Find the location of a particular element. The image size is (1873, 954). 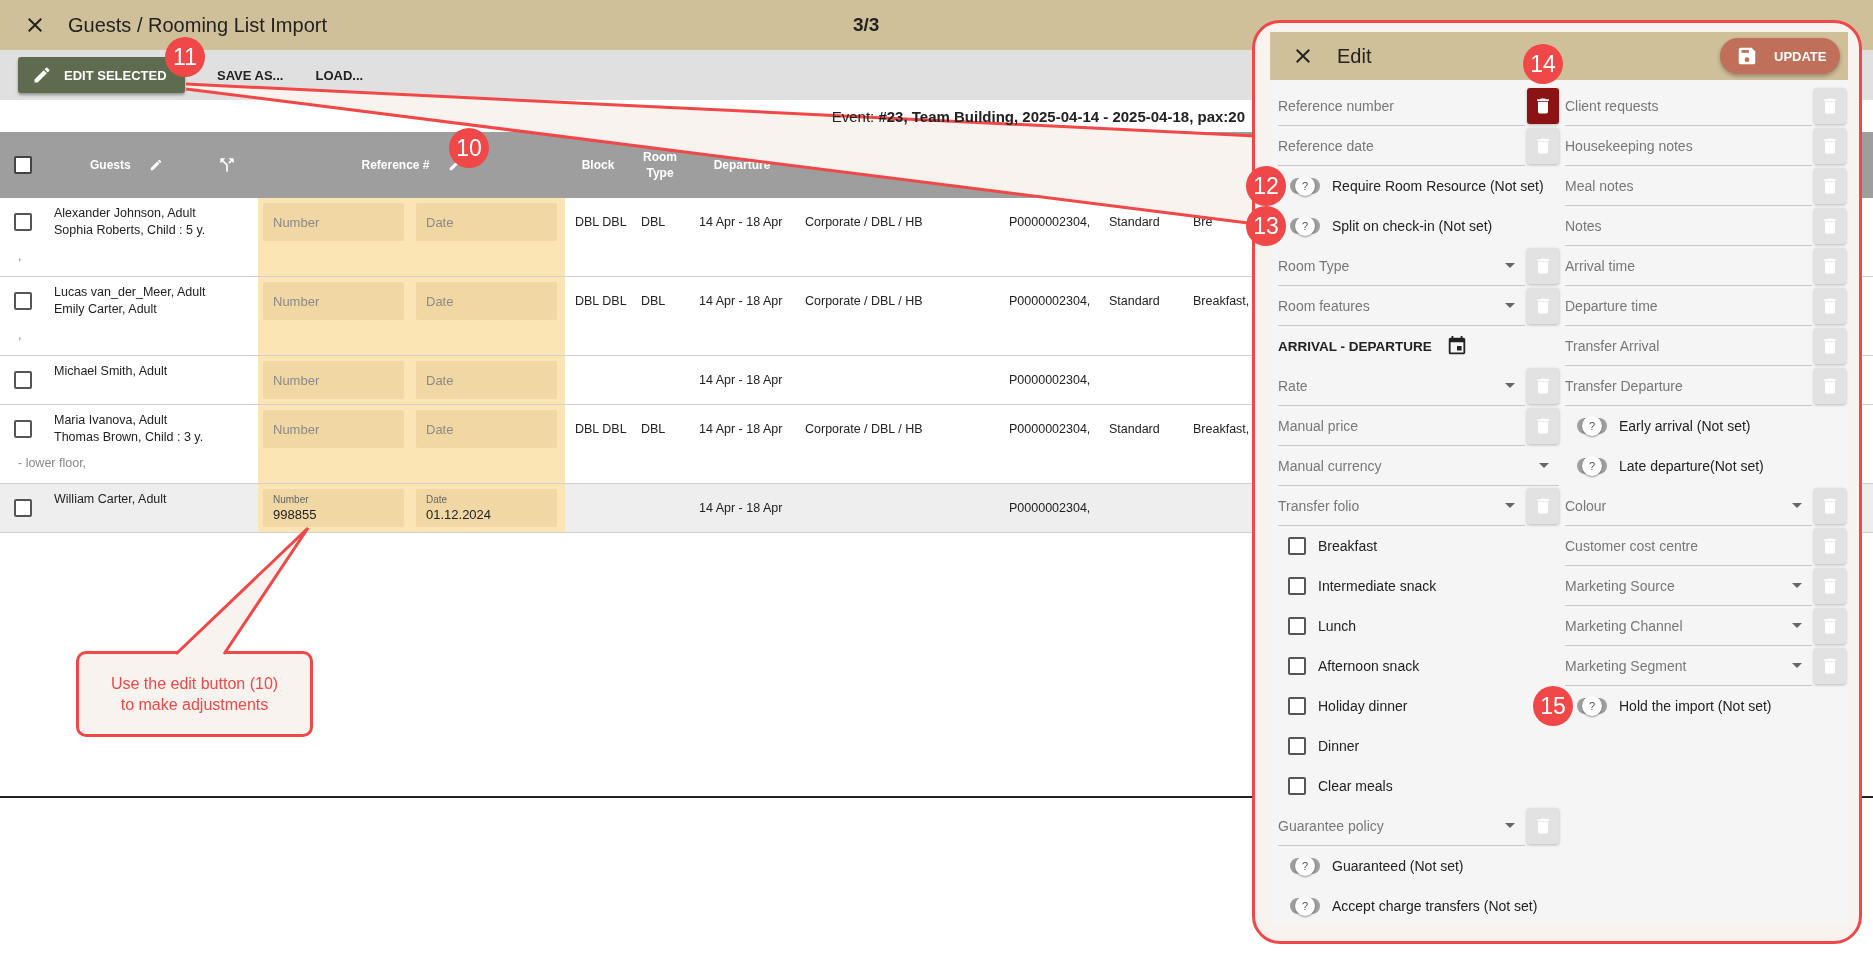

step-badge: 12 is located at coordinates (1266, 186).